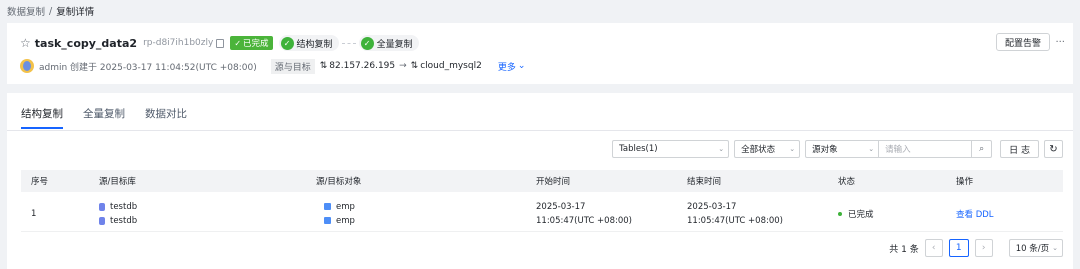  Describe the element at coordinates (584, 213) in the screenshot. I see `start-time-cell: 2025-03-17 11:05:47(UTC +08:00)` at that location.